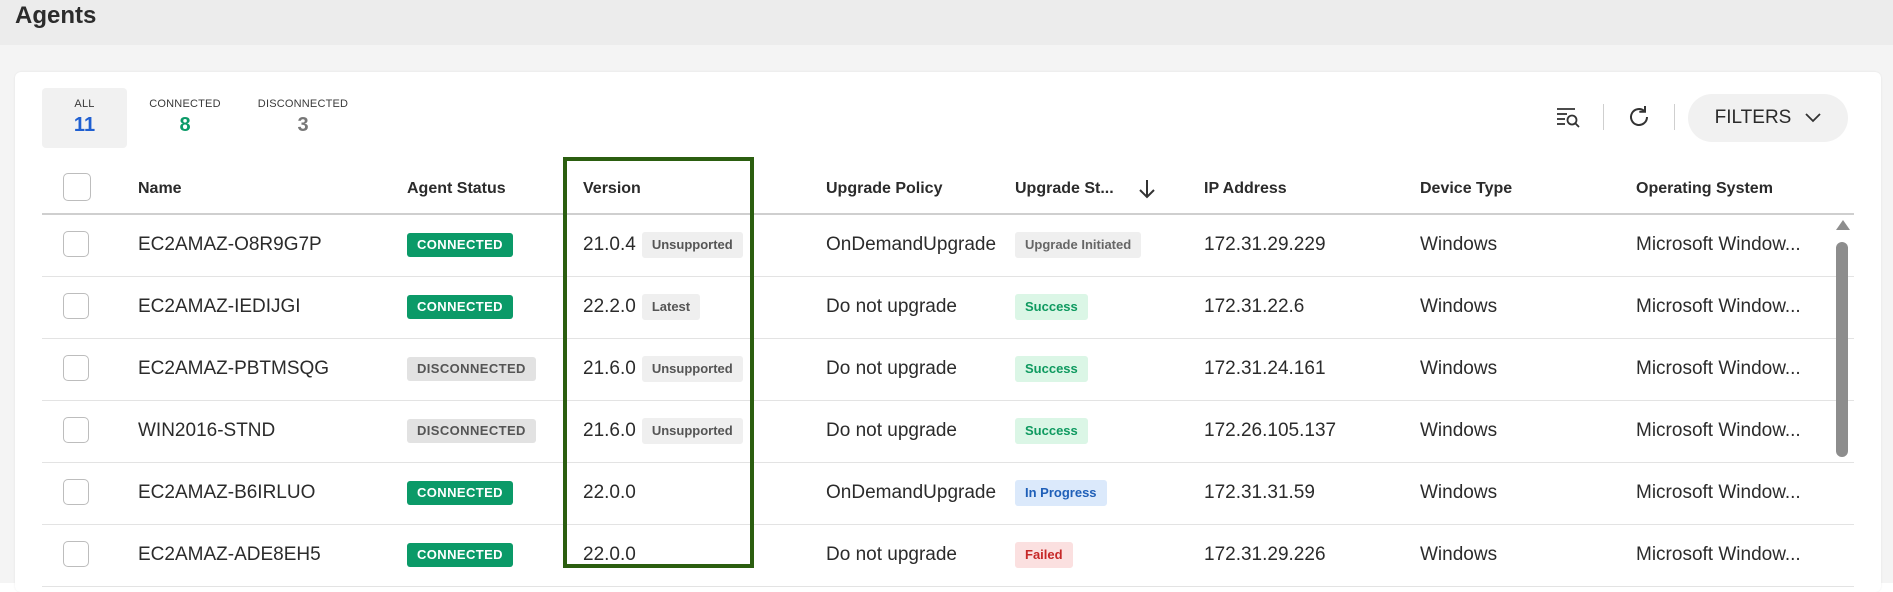  What do you see at coordinates (219, 307) in the screenshot?
I see `agent-name: EC2AMAZ-IEDIJGI` at bounding box center [219, 307].